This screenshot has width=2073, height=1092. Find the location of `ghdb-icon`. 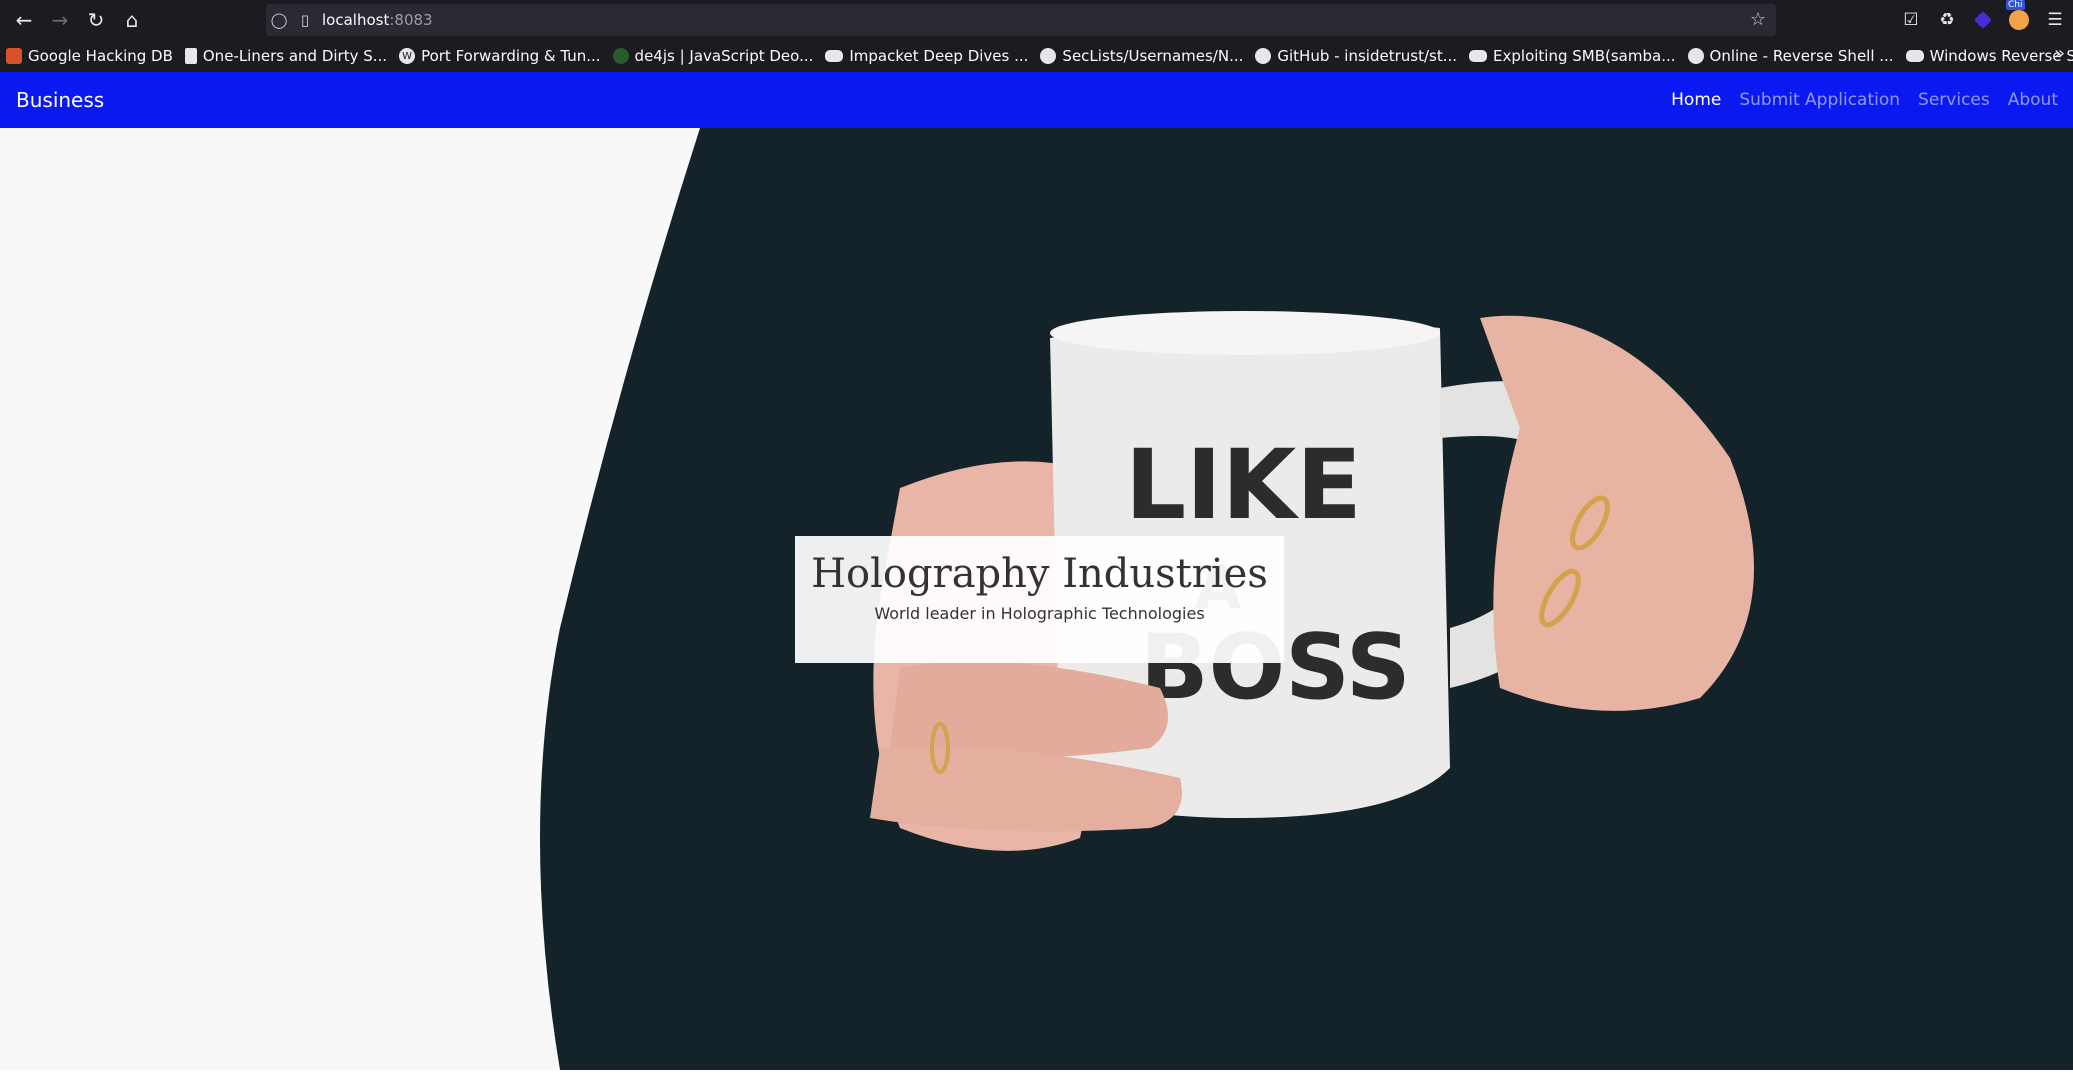

ghdb-icon is located at coordinates (14, 56).